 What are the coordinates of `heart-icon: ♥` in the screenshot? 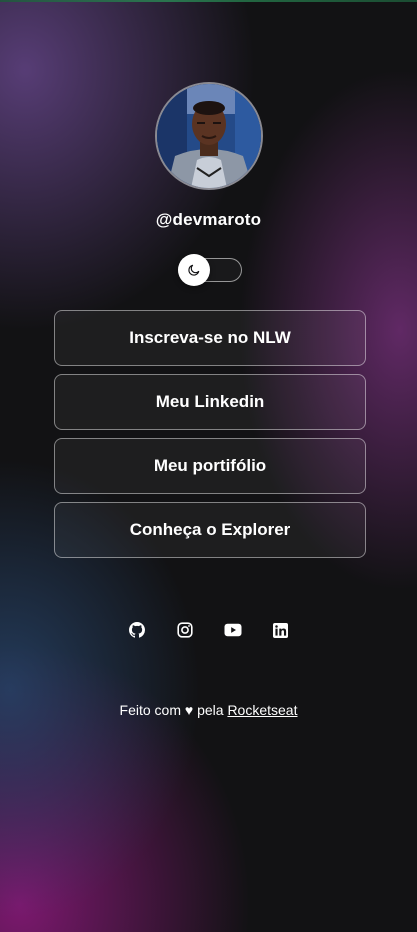 It's located at (189, 710).